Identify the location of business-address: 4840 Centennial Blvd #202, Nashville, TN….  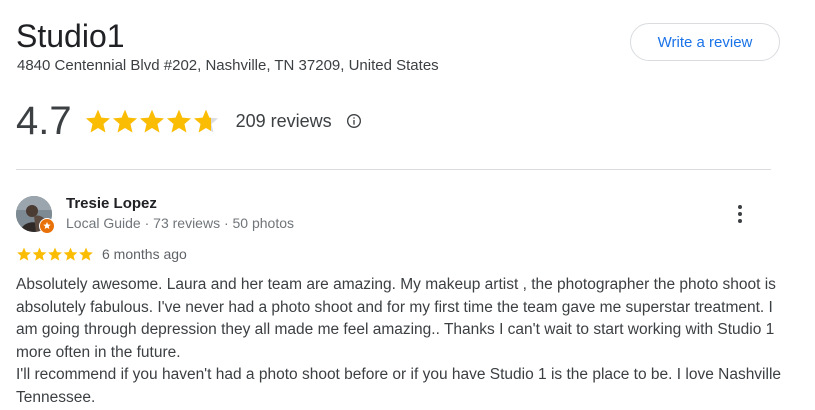
(228, 65).